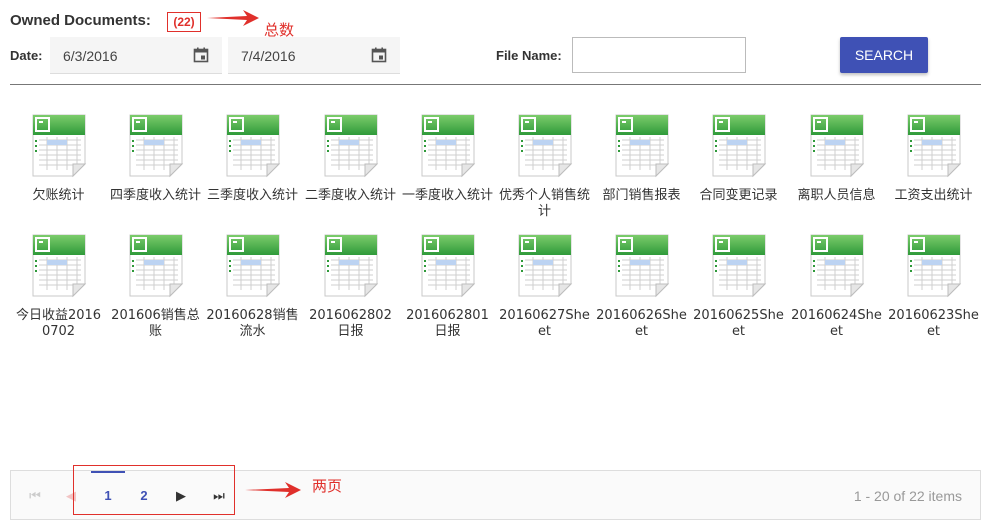 Image resolution: width=987 pixels, height=529 pixels. Describe the element at coordinates (544, 203) in the screenshot. I see `document-name: 优秀个人销售统计` at that location.